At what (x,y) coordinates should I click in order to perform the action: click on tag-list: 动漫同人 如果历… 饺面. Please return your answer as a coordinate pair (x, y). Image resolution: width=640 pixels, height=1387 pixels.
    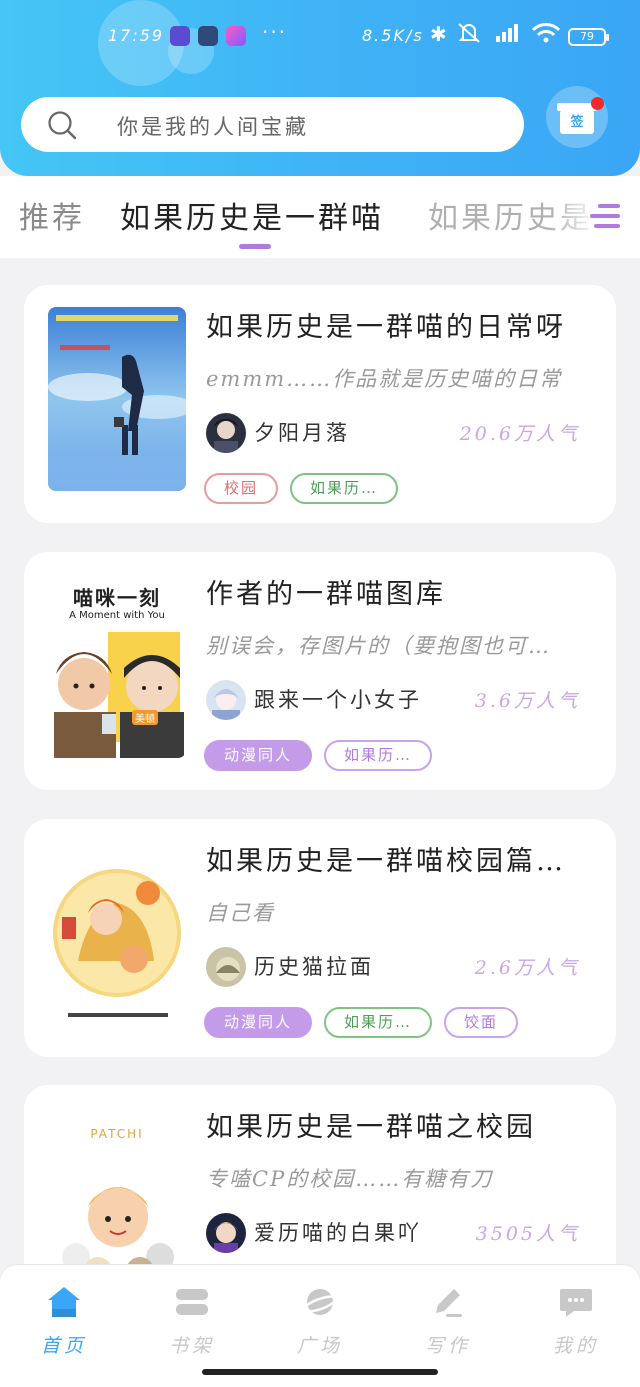
    Looking at the image, I should click on (367, 1023).